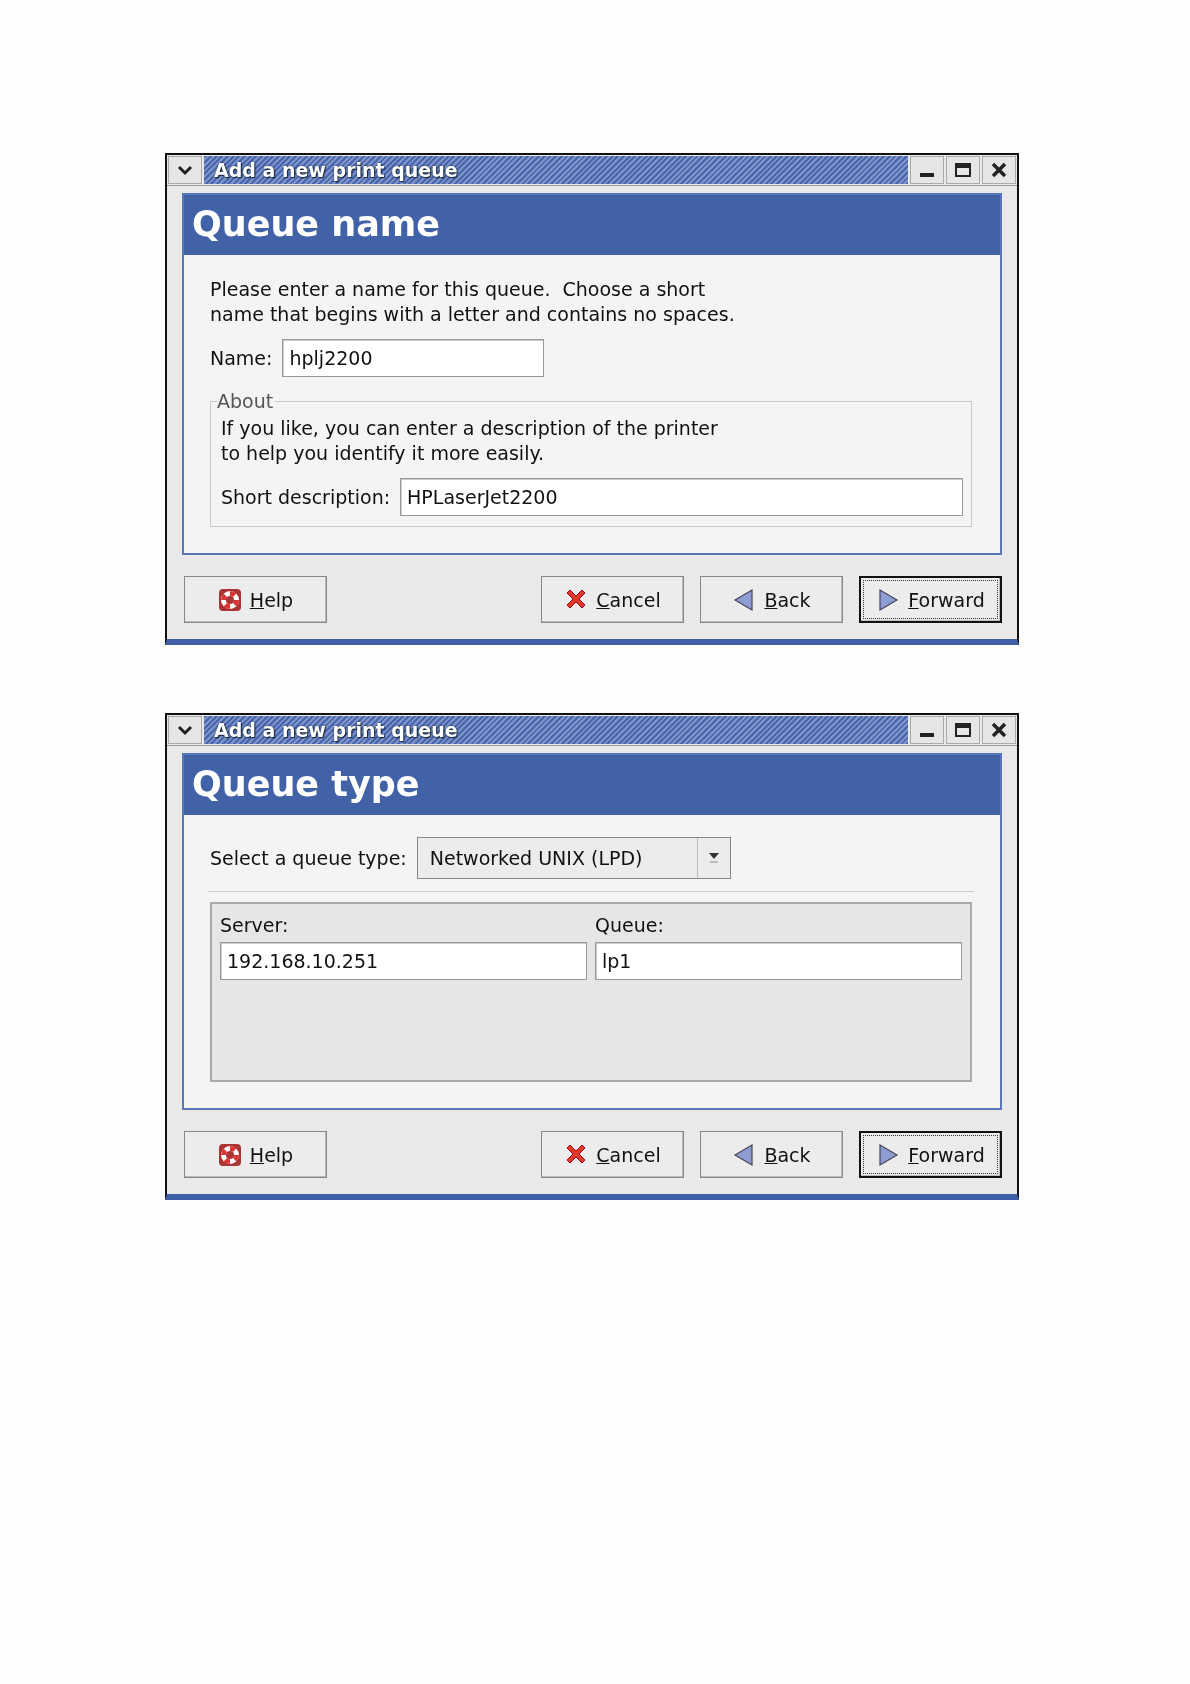 The image size is (1190, 1684). I want to click on field-label: Select a queue type:, so click(308, 858).